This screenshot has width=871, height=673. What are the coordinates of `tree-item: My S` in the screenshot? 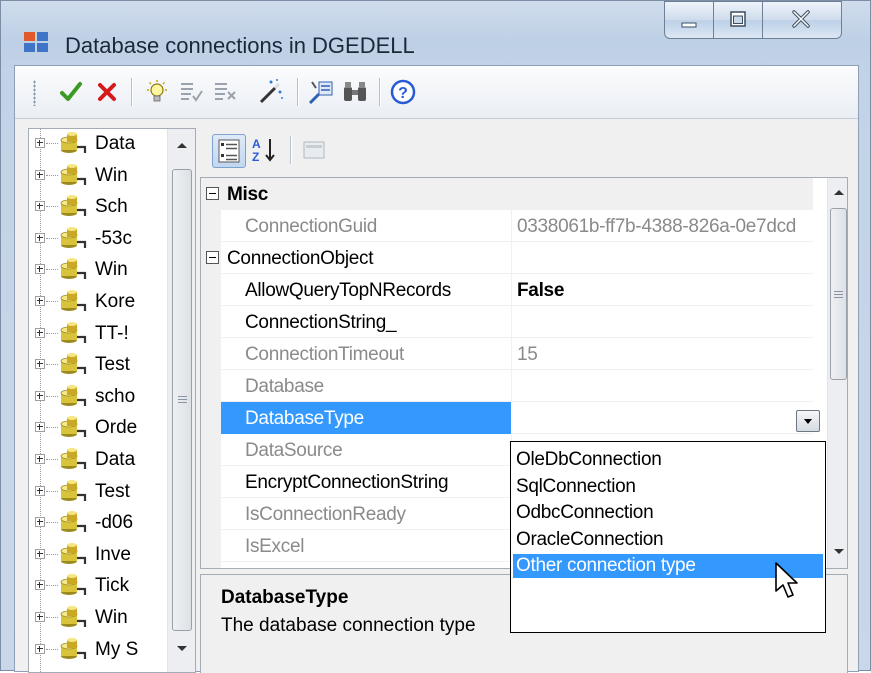 It's located at (104, 650).